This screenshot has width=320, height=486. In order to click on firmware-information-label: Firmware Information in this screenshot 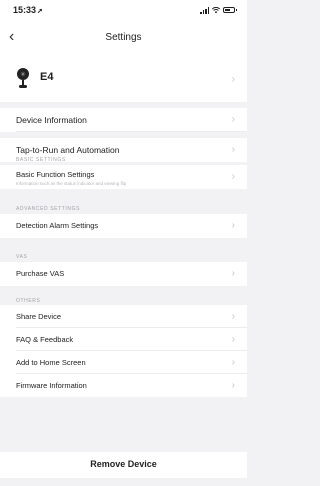, I will do `click(51, 385)`.